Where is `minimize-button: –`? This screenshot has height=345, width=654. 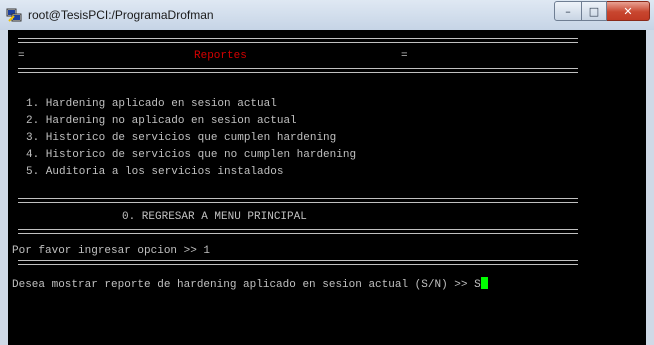
minimize-button: – is located at coordinates (568, 11).